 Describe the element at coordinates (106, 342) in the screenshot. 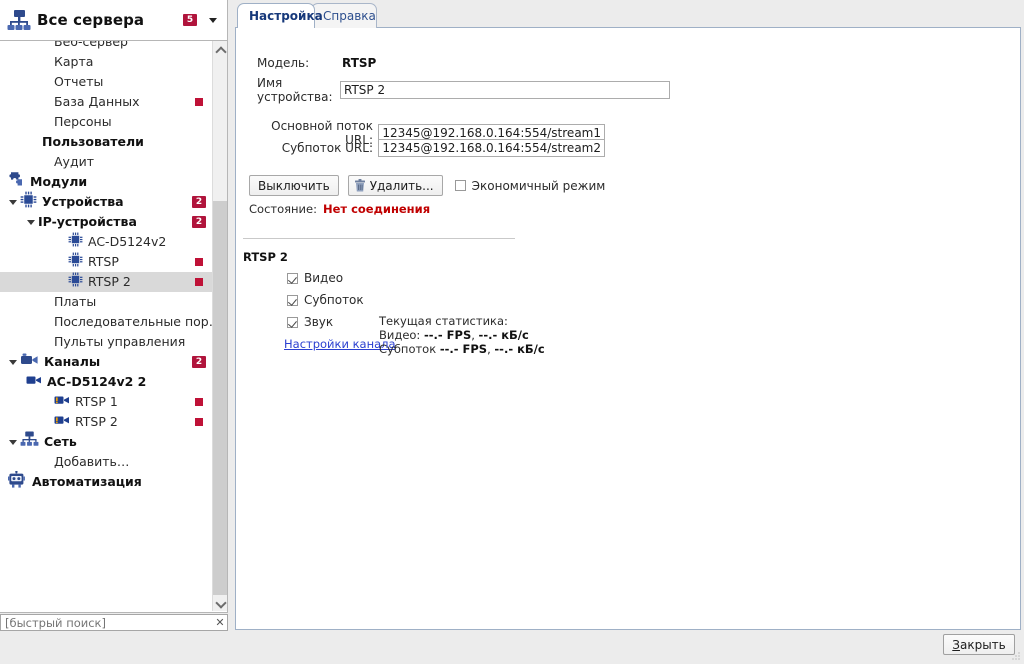

I see `tree-item-пульты-управления: Пульты управления` at that location.